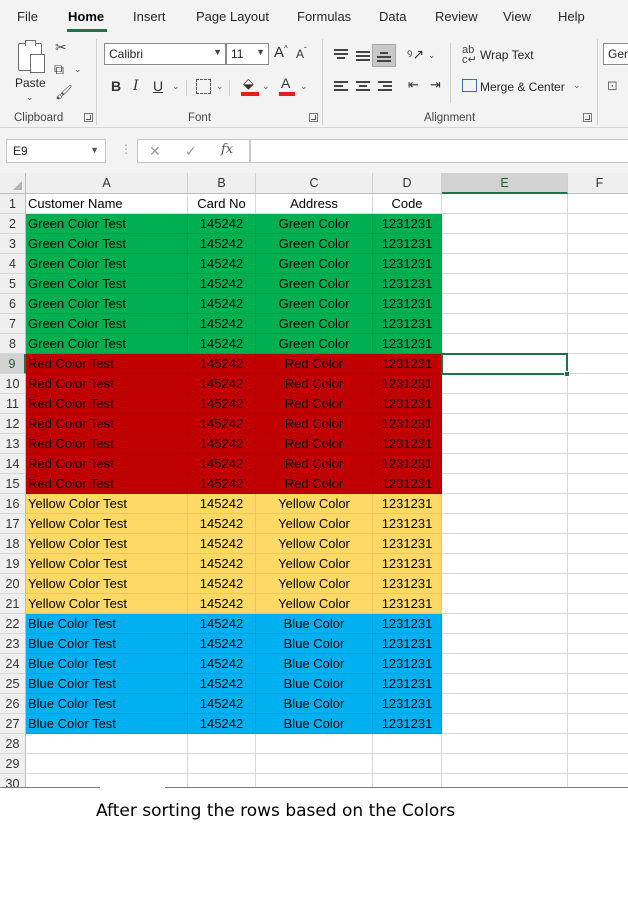 This screenshot has width=628, height=914. What do you see at coordinates (285, 83) in the screenshot?
I see `font-color-icon: A` at bounding box center [285, 83].